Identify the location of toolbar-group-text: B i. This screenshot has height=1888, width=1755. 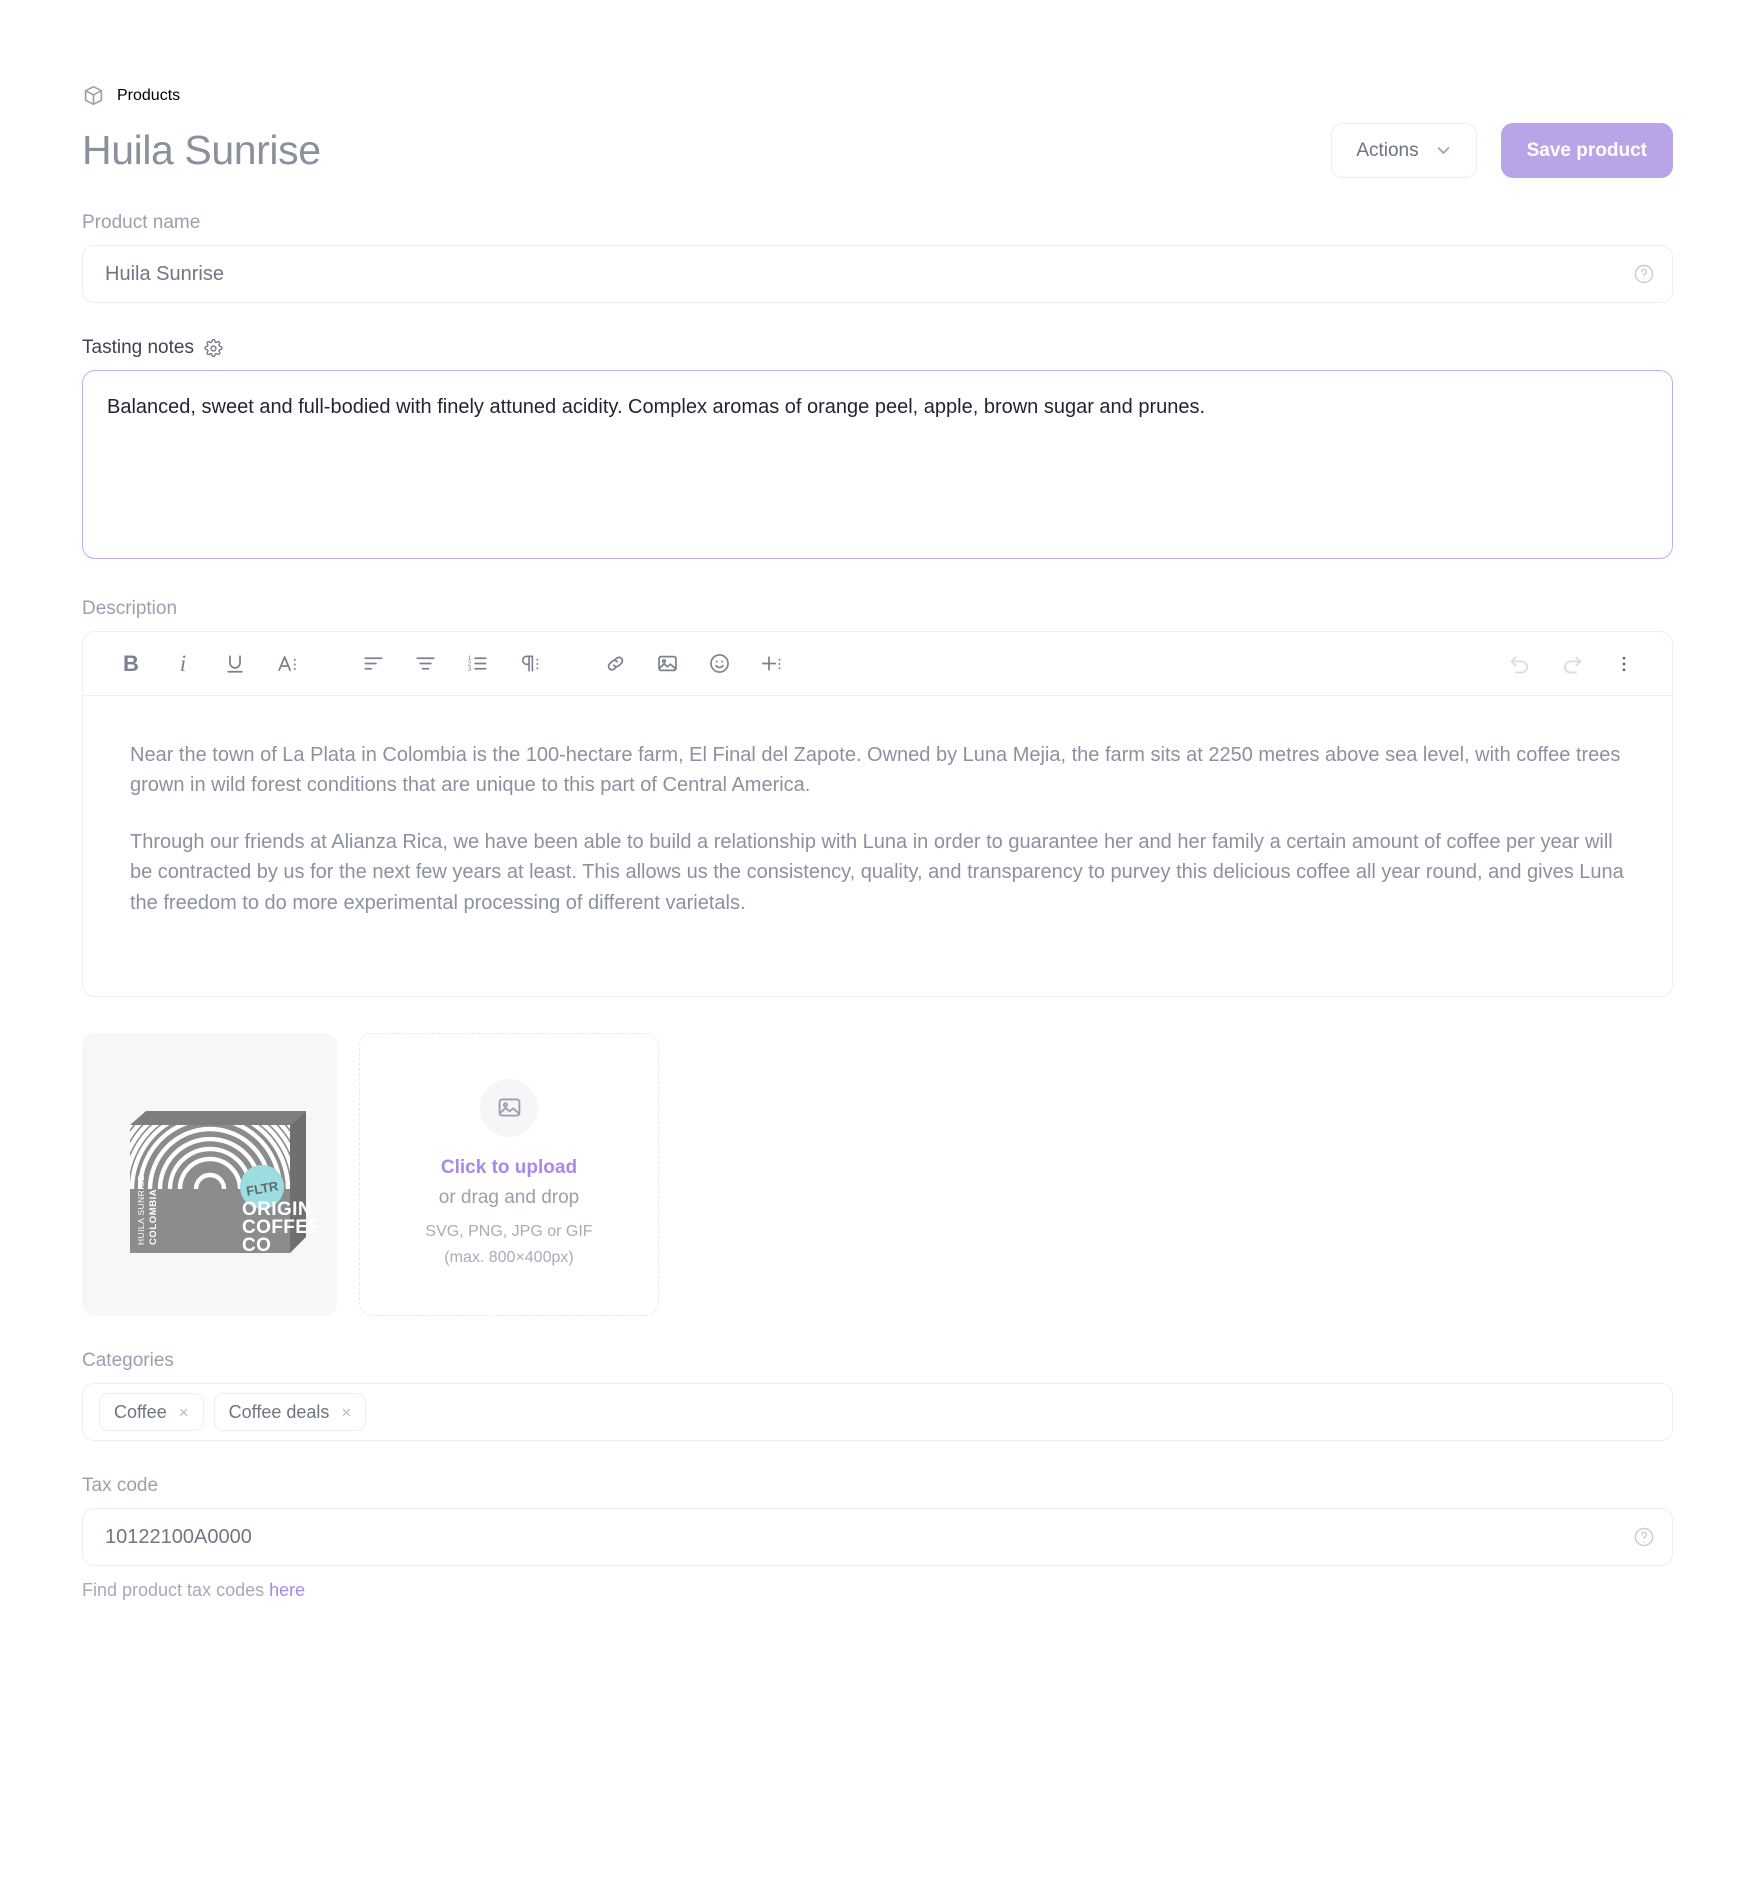
(209, 664).